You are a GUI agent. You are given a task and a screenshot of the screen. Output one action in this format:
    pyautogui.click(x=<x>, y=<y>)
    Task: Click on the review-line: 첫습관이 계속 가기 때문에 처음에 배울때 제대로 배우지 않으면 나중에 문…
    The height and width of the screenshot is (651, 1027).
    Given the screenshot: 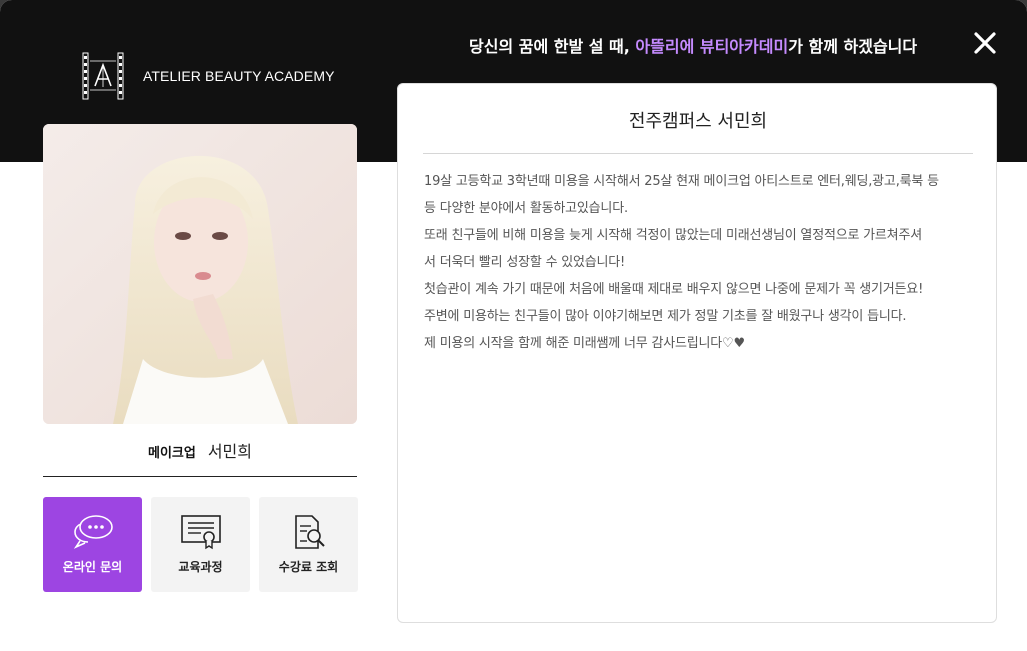 What is the action you would take?
    pyautogui.click(x=674, y=289)
    